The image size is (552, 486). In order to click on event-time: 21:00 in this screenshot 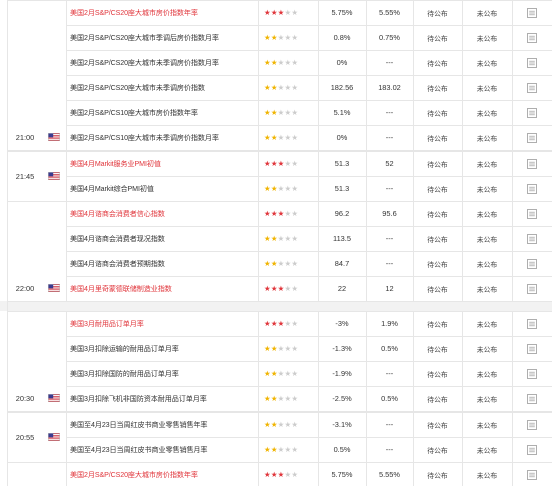, I will do `click(25, 137)`.